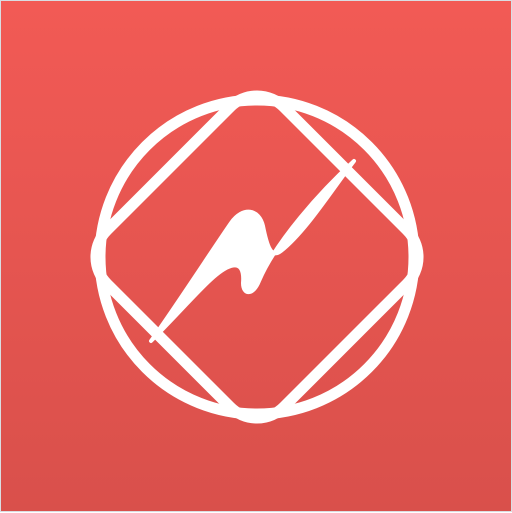  I want to click on lightning-bolt, so click(252, 251).